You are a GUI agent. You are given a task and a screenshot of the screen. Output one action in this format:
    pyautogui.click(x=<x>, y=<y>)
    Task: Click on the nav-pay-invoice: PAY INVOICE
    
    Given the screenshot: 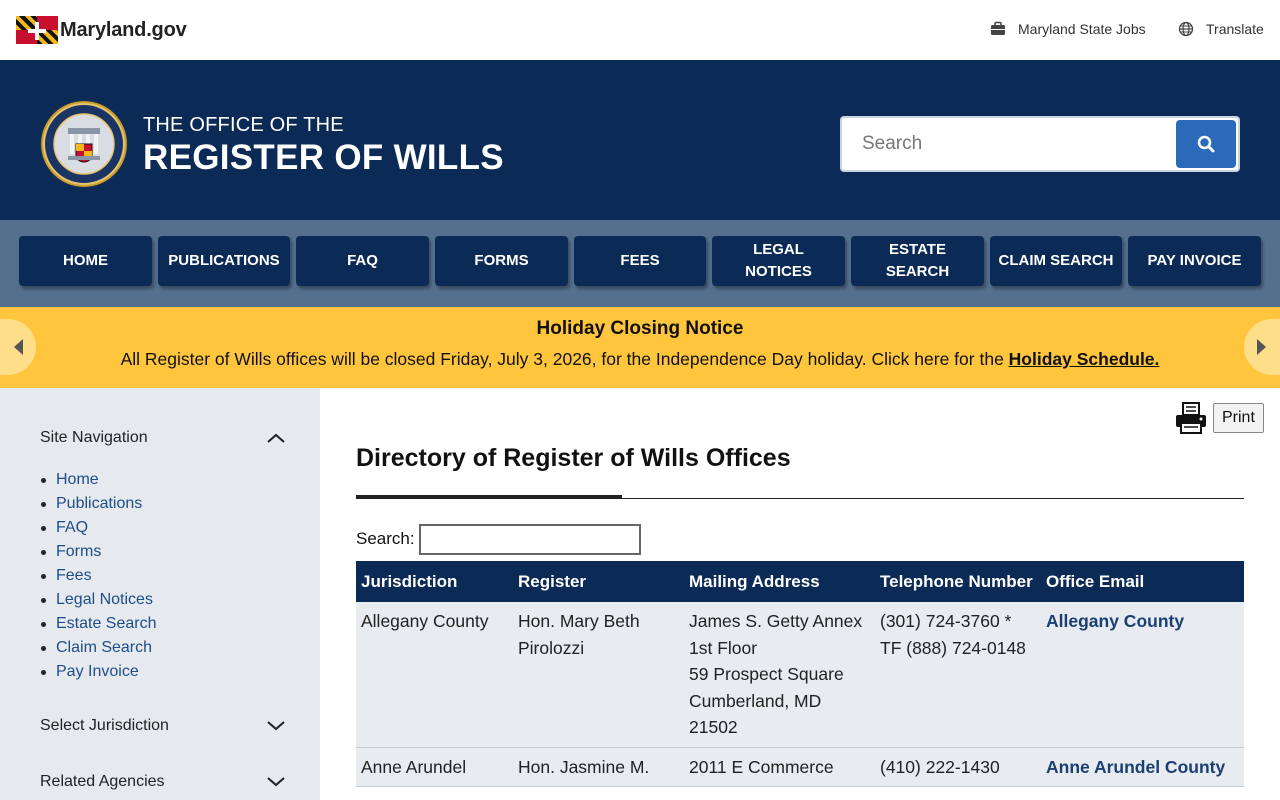 What is the action you would take?
    pyautogui.click(x=1194, y=261)
    